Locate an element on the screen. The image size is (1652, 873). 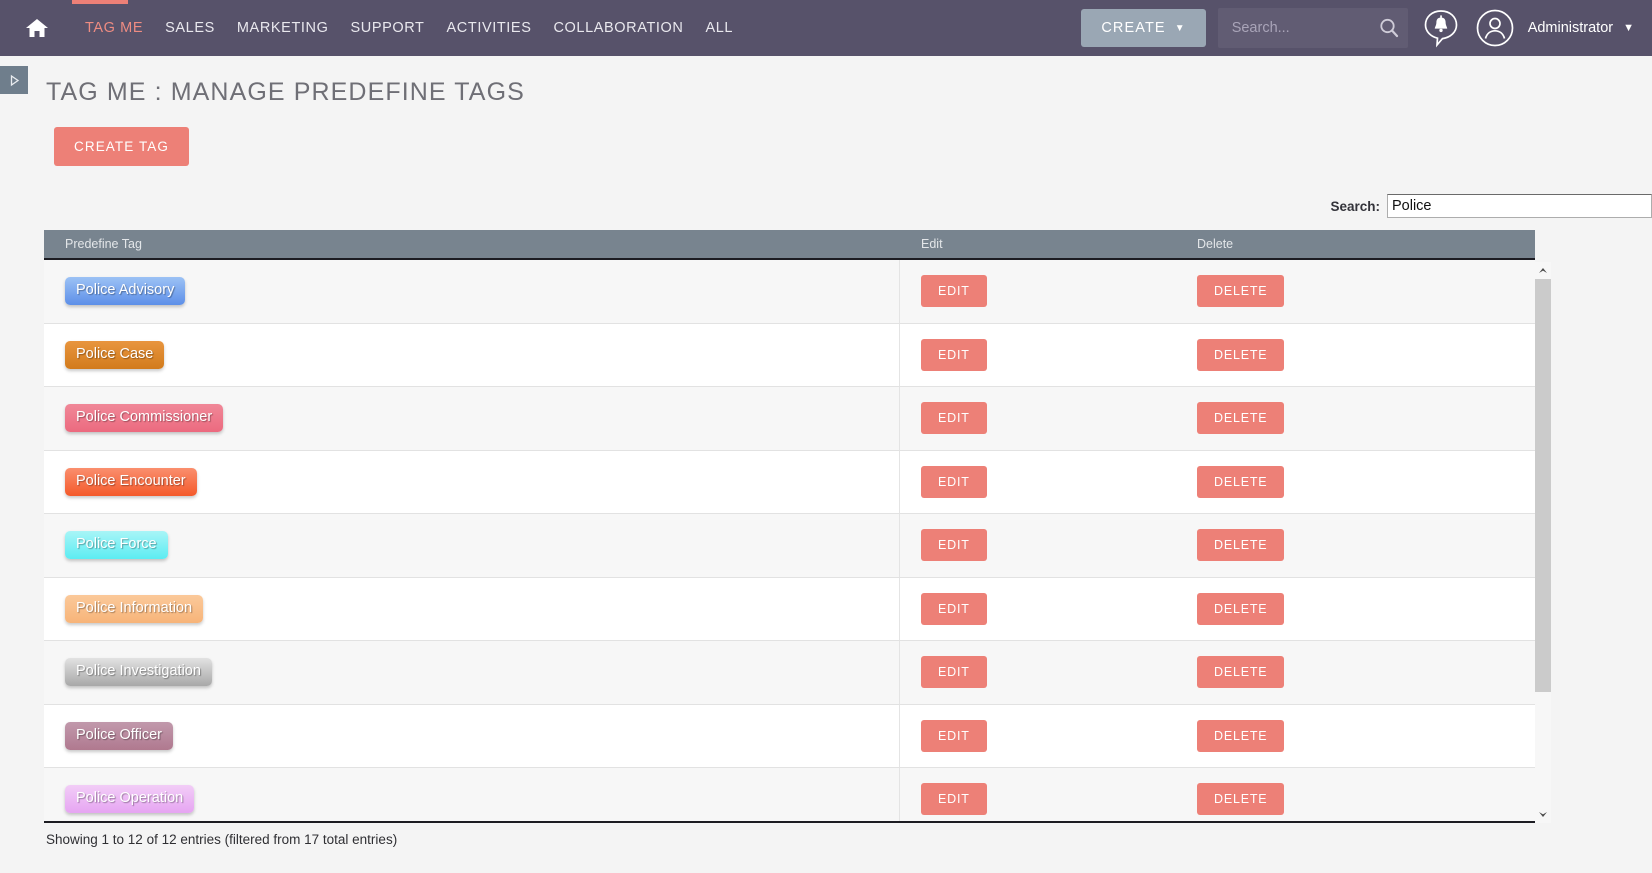
table-row: Police Encounter EDIT DELETE is located at coordinates (789, 482).